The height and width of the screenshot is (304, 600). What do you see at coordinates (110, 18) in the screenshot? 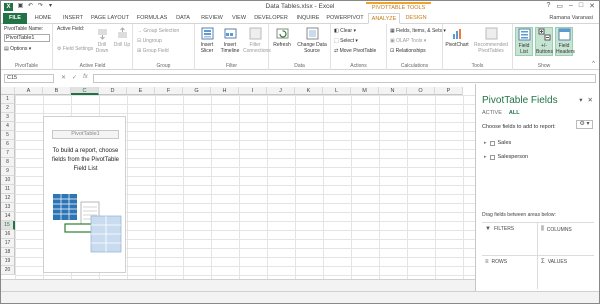
I see `tab-page-layout: PAGE LAYOUT` at bounding box center [110, 18].